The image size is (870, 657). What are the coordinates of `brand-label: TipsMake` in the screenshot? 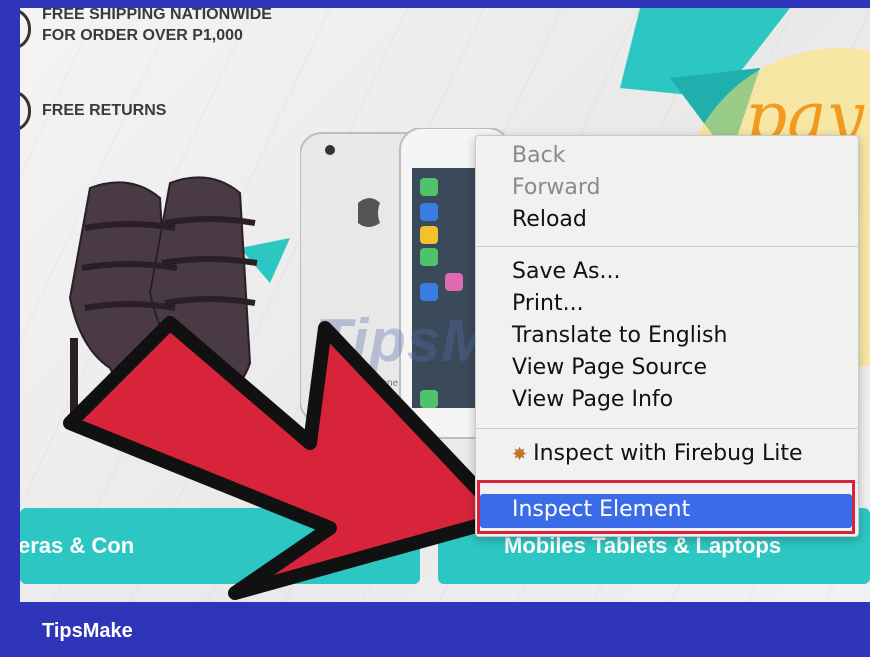 It's located at (87, 631).